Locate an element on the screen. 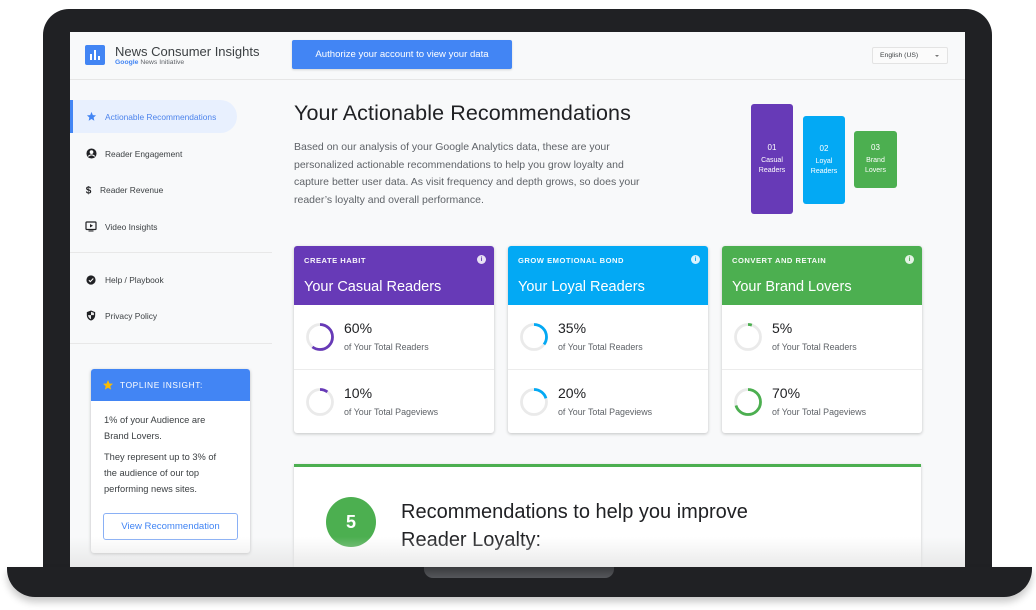 This screenshot has height=610, width=1036. heading-line: Recommendations to help you improve is located at coordinates (574, 512).